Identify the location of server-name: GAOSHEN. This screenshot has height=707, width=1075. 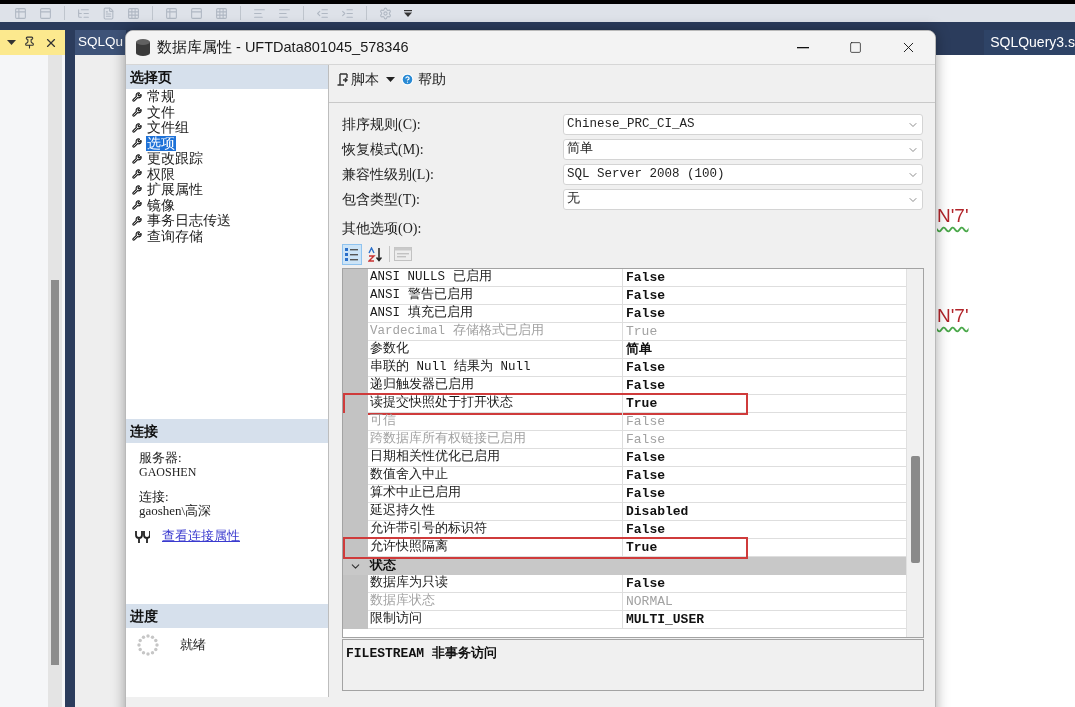
(168, 472).